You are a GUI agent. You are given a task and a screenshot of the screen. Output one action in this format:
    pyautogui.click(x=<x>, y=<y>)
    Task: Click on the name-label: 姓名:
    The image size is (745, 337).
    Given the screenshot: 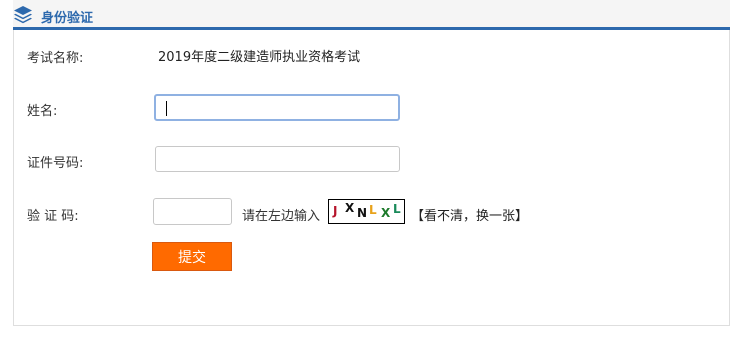 What is the action you would take?
    pyautogui.click(x=42, y=111)
    